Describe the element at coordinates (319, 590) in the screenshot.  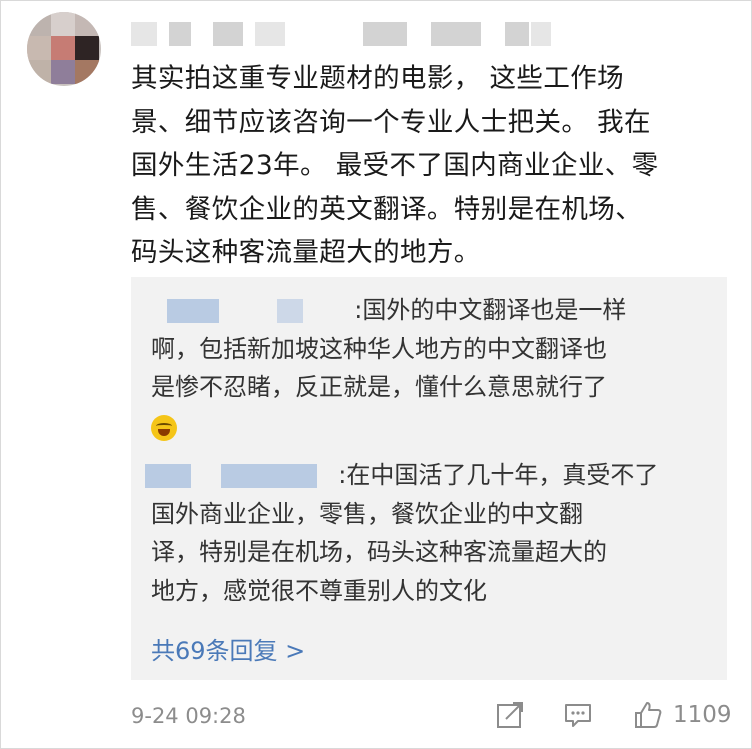
I see `reply-line: 地方，感觉很不尊重别人的文化` at that location.